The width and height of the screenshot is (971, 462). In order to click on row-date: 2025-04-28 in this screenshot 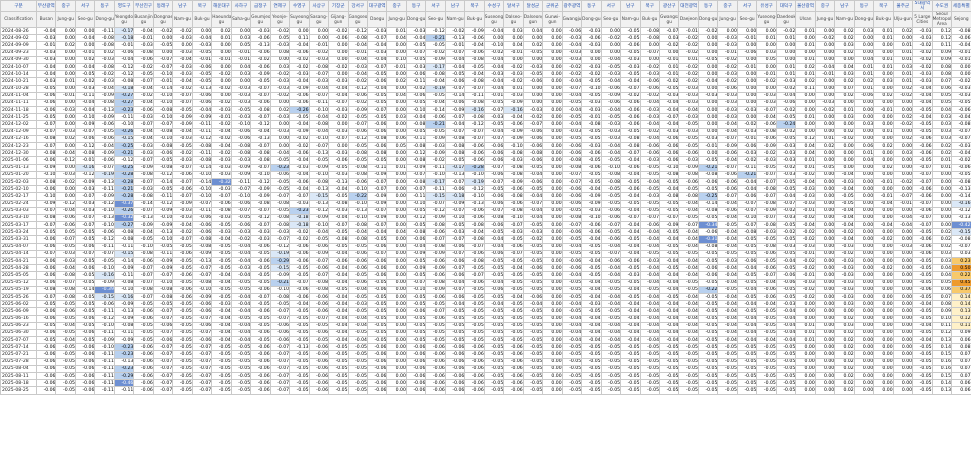, I will do `click(18, 268)`.